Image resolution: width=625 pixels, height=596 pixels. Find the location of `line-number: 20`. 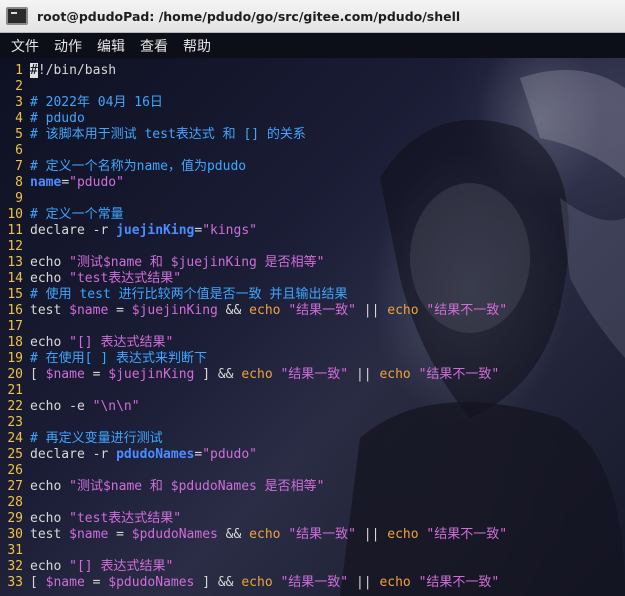

line-number: 20 is located at coordinates (15, 374).